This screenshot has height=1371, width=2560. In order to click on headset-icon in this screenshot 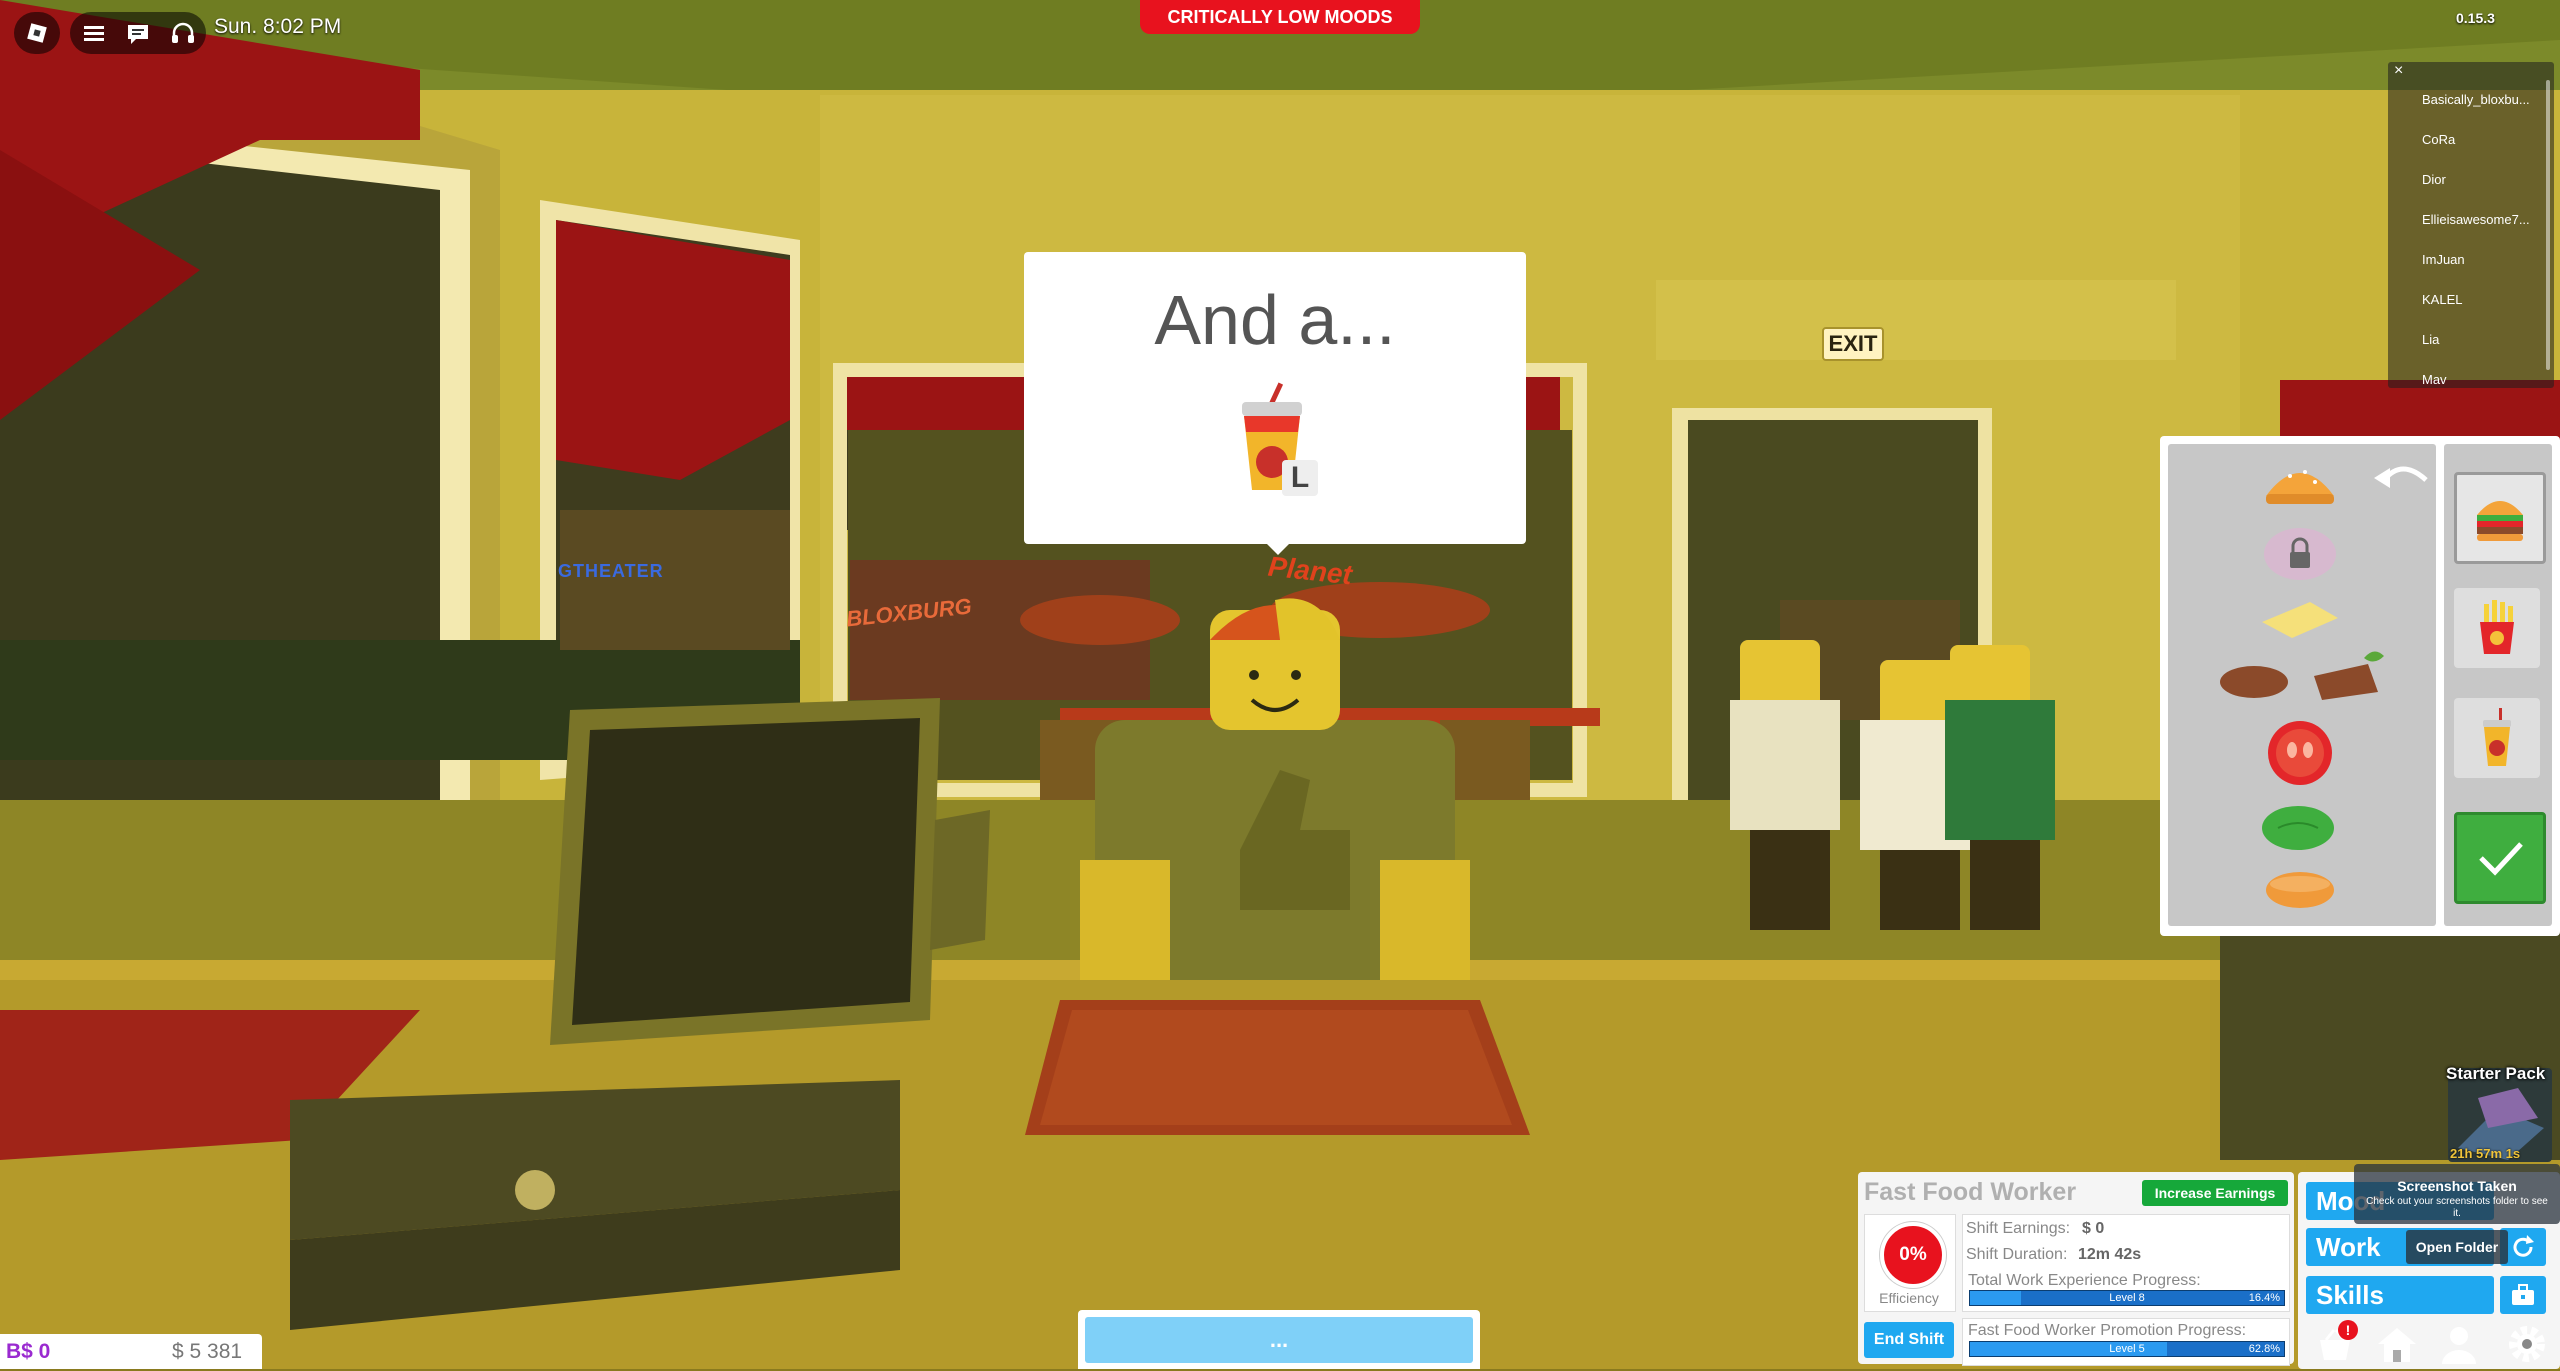, I will do `click(183, 32)`.